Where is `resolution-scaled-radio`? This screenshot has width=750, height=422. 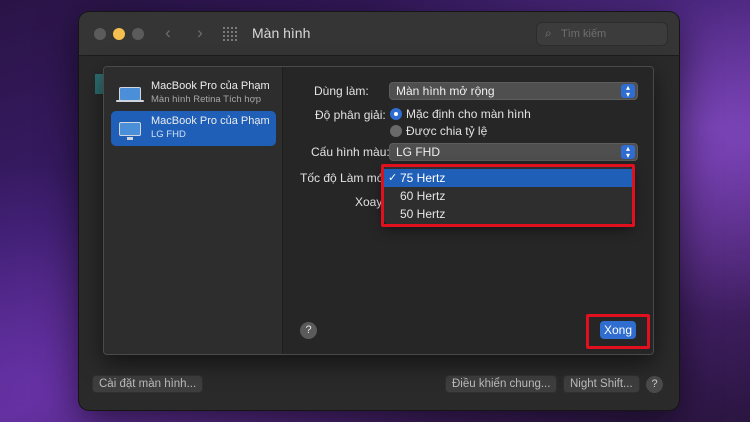 resolution-scaled-radio is located at coordinates (396, 131).